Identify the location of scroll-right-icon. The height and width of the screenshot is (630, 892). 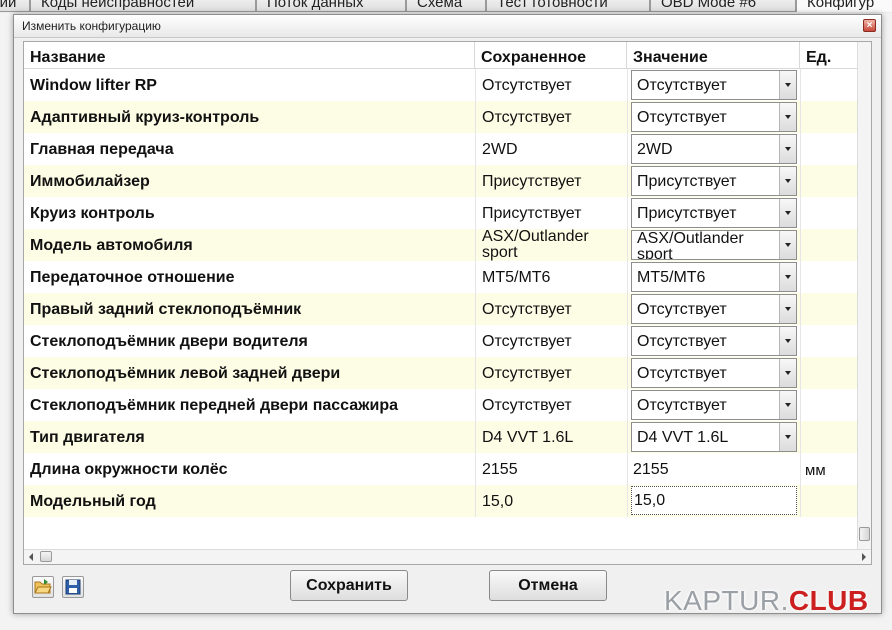
(864, 557).